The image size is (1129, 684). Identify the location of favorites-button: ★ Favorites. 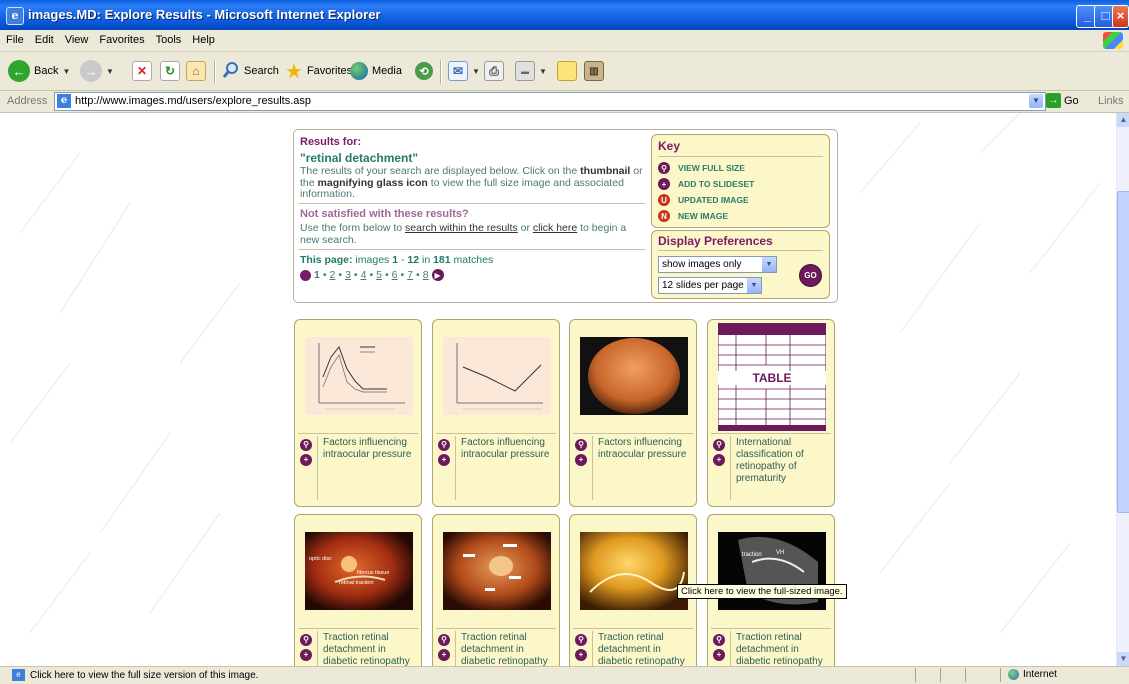
(318, 71).